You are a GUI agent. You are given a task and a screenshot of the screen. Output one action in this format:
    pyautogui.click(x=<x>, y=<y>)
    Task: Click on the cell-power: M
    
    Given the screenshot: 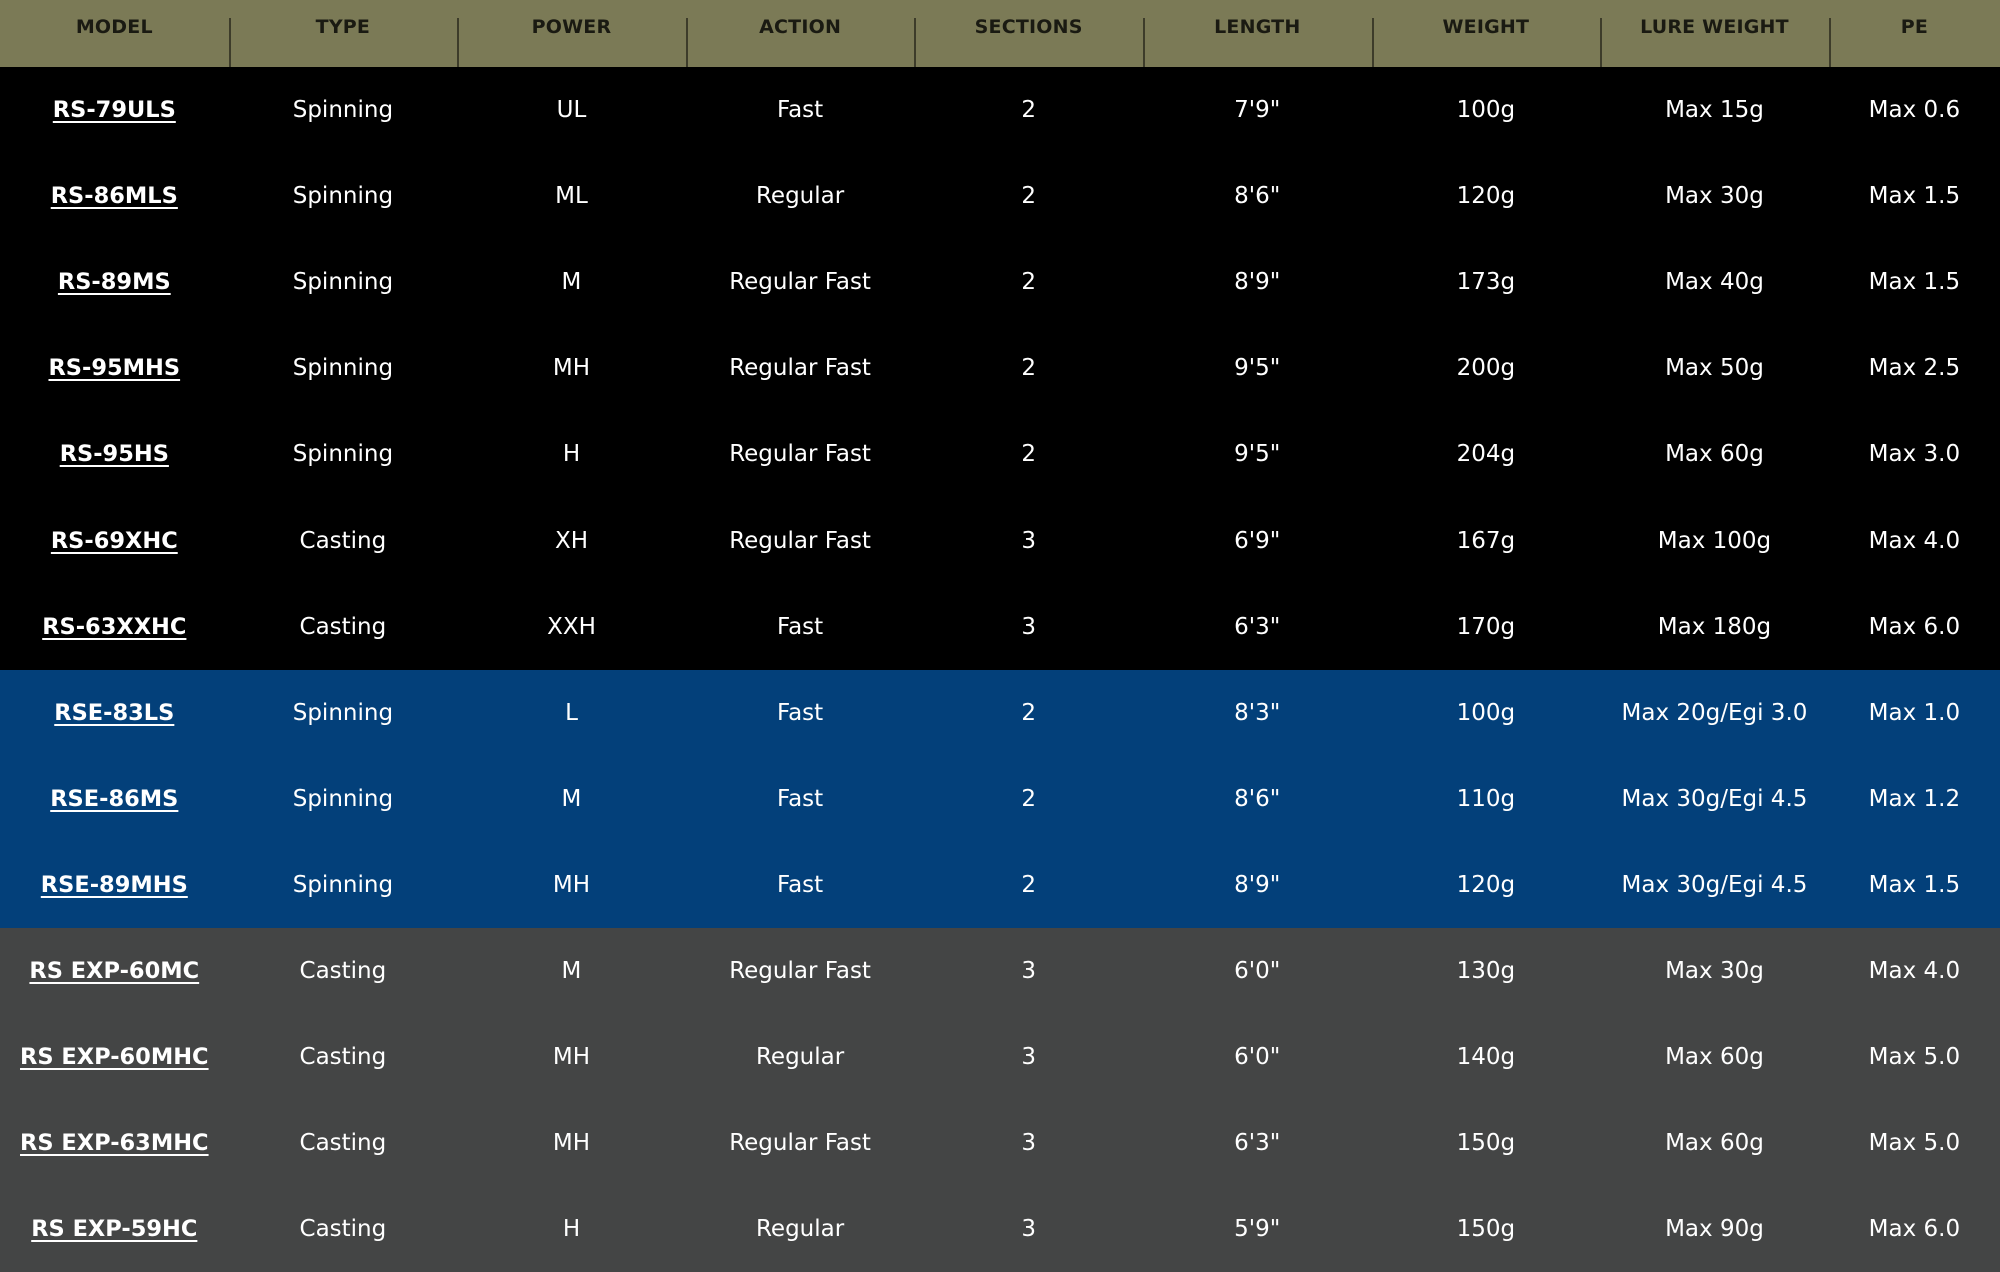 What is the action you would take?
    pyautogui.click(x=571, y=971)
    